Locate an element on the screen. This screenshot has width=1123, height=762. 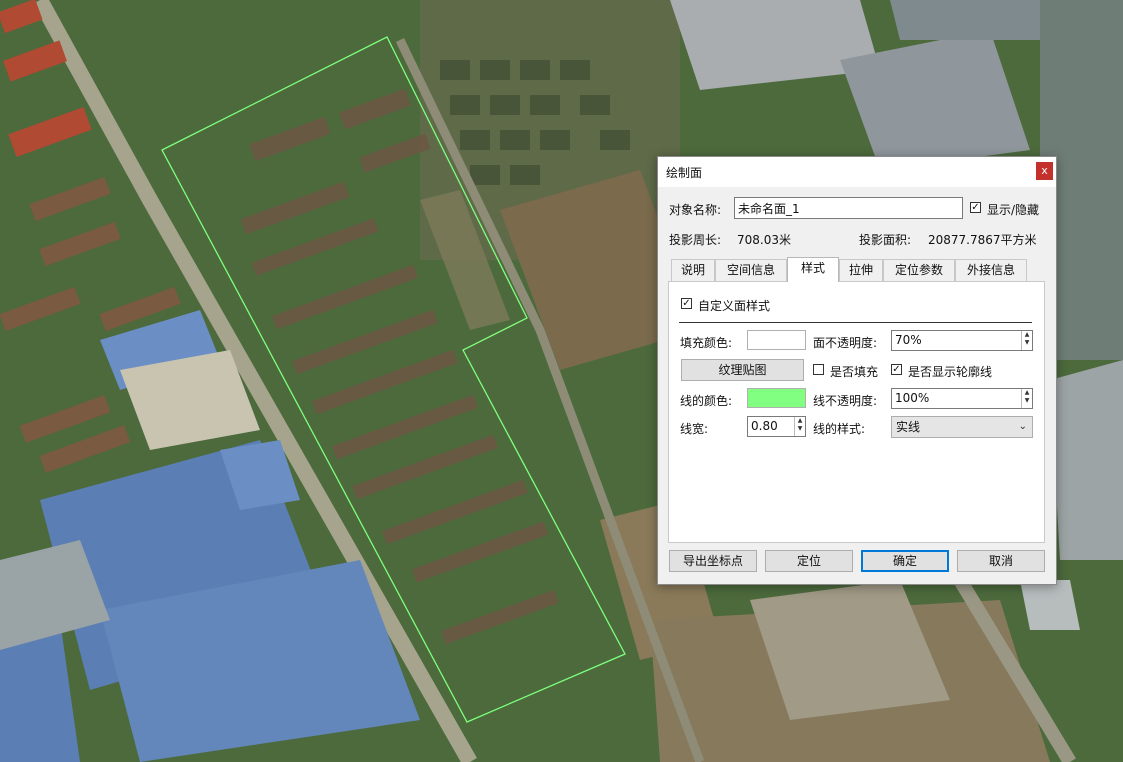
texture-map-button: 纹理贴图 is located at coordinates (742, 370).